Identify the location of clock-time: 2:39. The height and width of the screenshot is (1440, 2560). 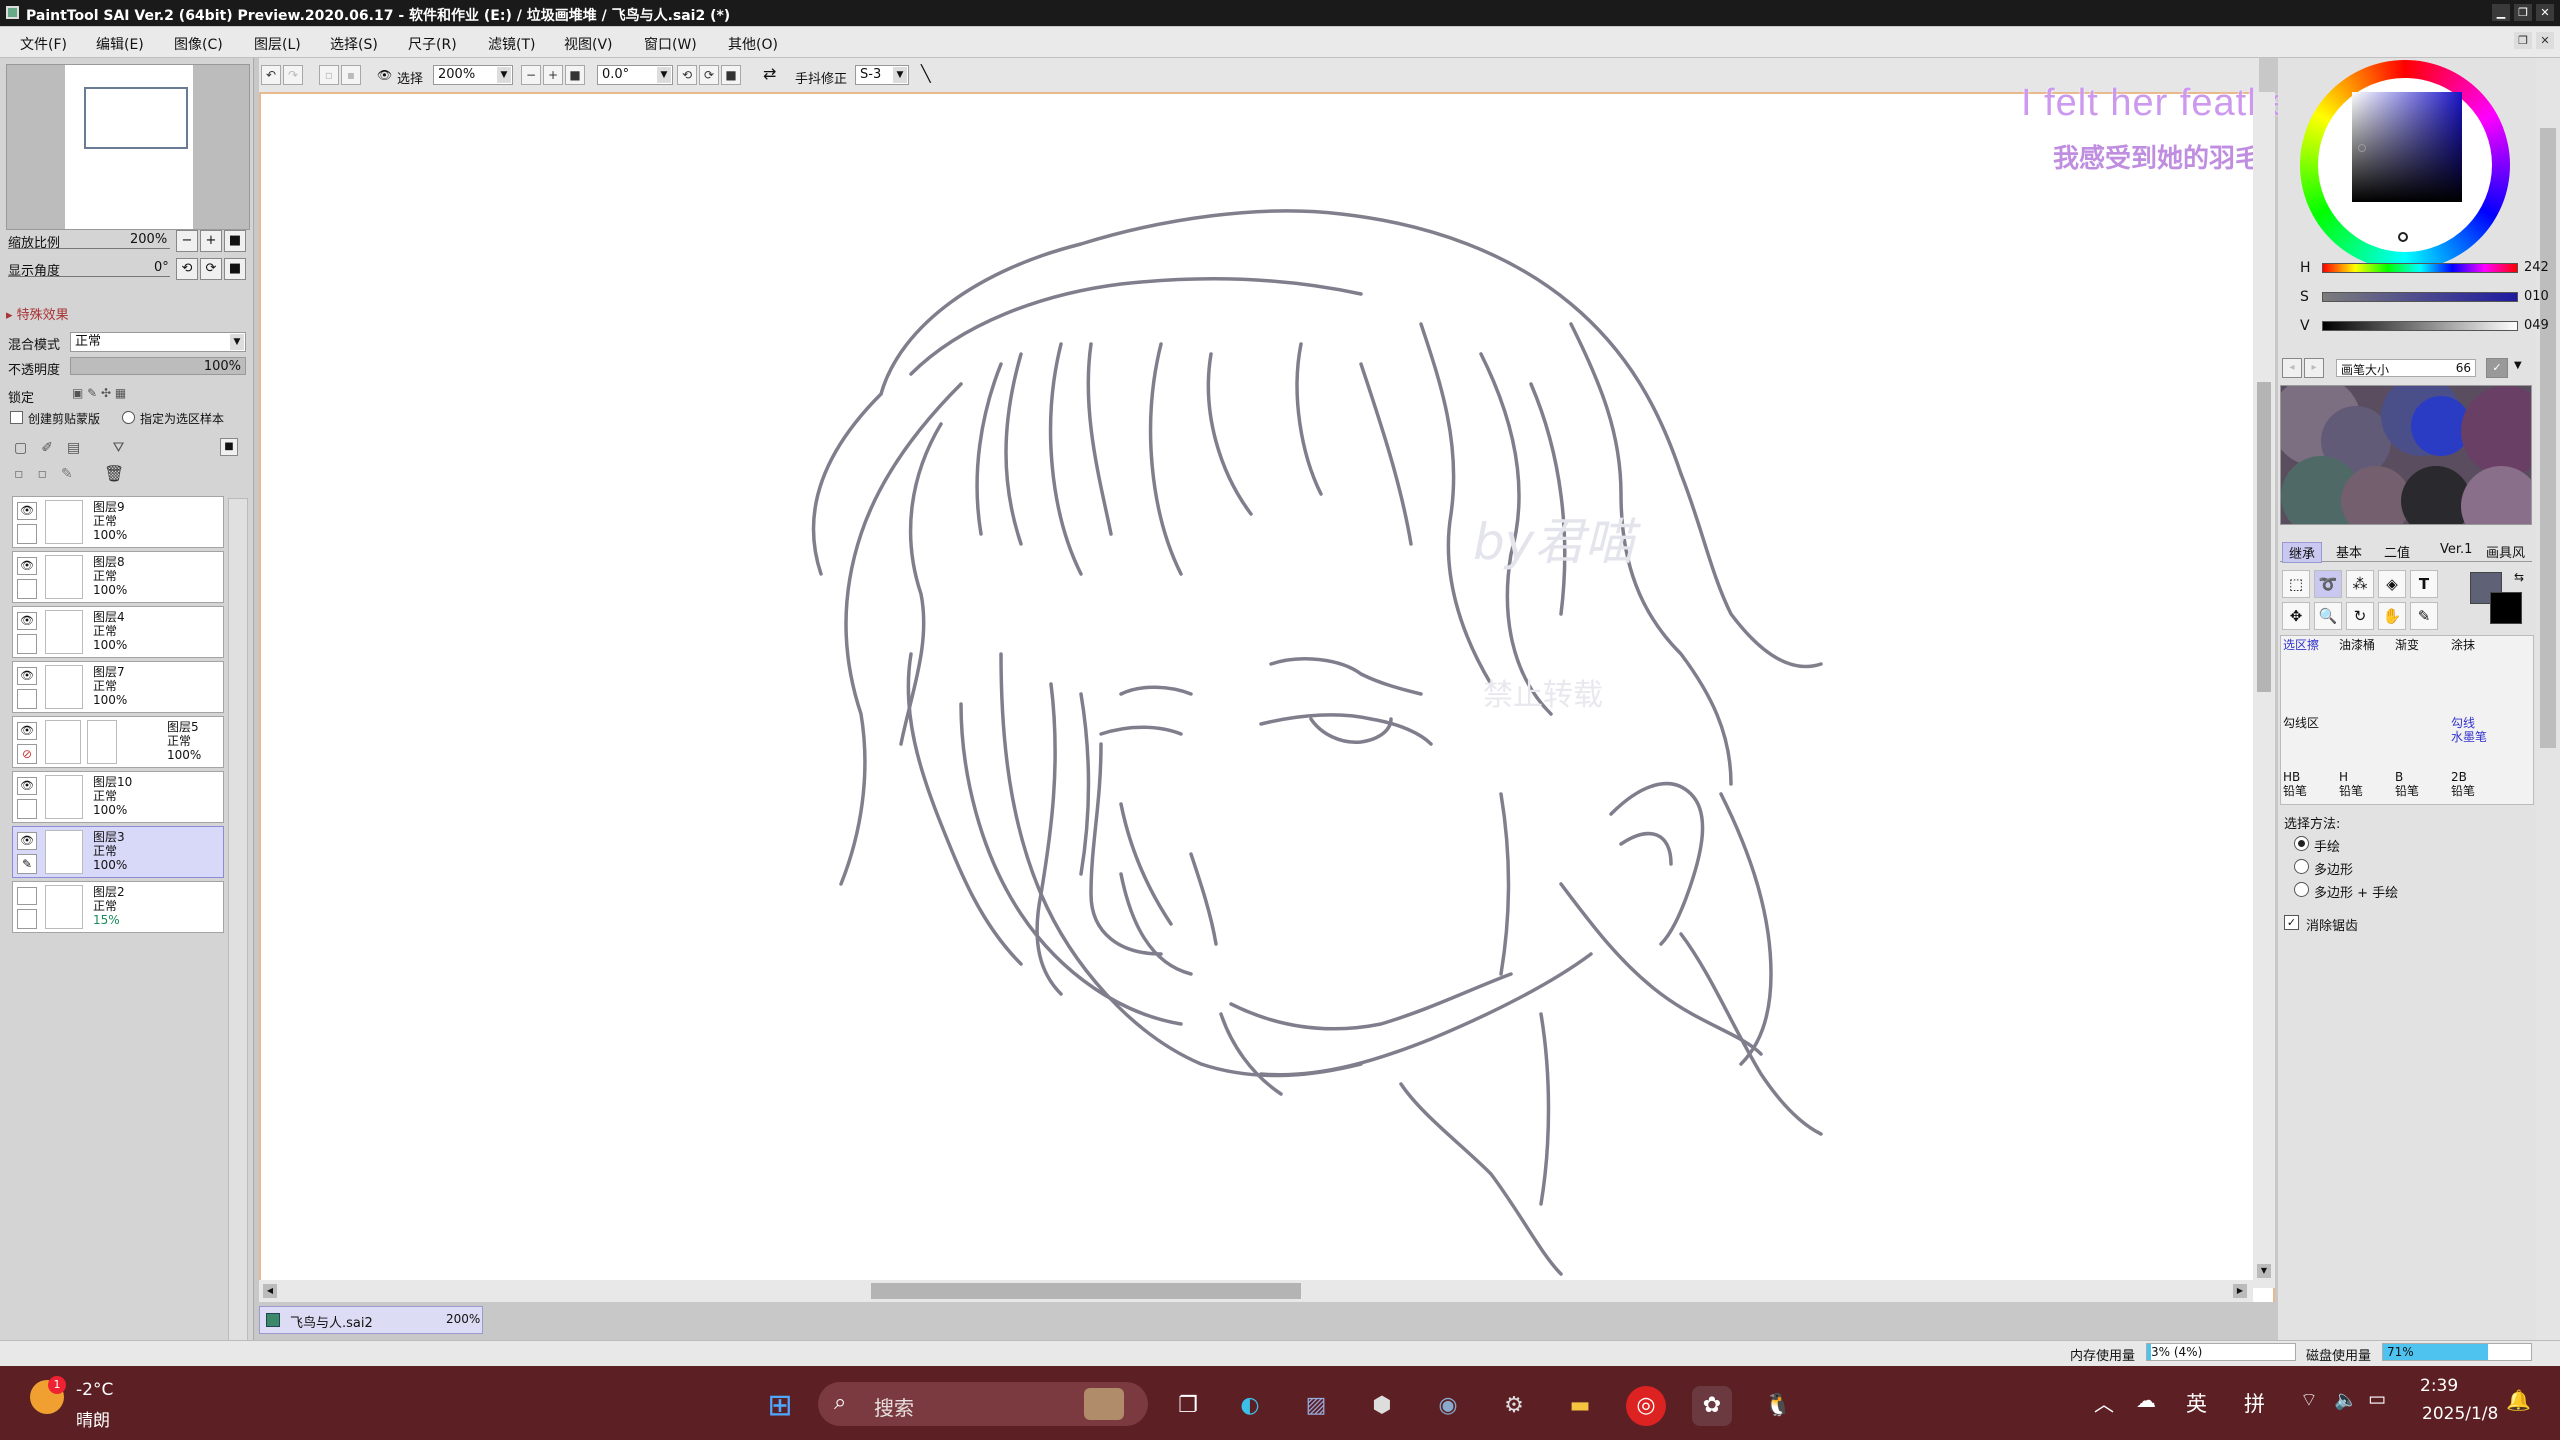
(2439, 1386).